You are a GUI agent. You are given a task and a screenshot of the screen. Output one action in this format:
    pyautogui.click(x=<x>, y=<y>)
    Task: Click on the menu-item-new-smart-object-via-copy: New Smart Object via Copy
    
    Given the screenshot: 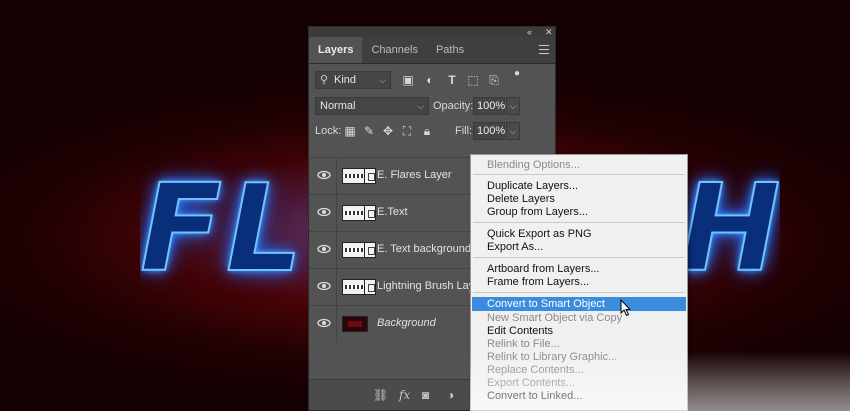 What is the action you would take?
    pyautogui.click(x=554, y=318)
    